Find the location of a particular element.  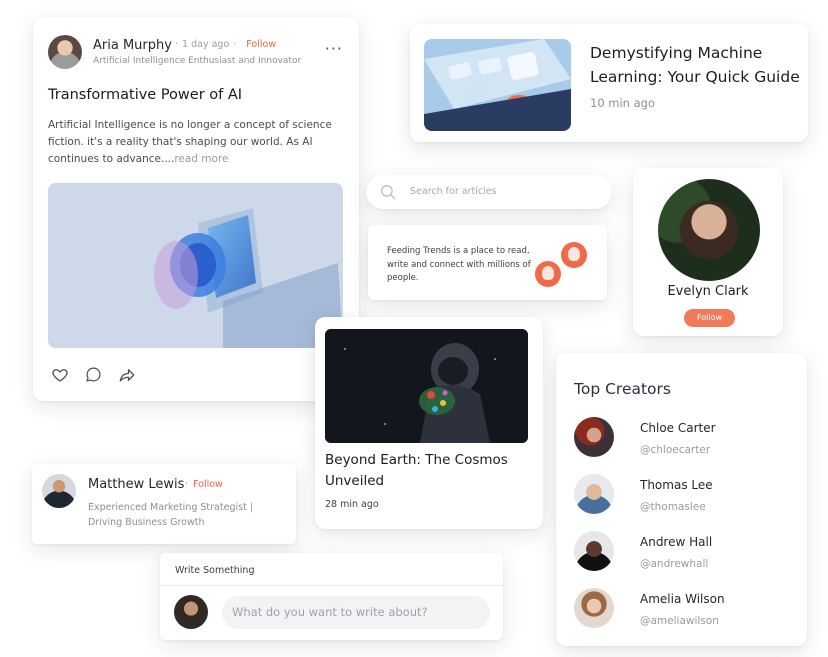

creator-name: Chloe Carter is located at coordinates (678, 428).